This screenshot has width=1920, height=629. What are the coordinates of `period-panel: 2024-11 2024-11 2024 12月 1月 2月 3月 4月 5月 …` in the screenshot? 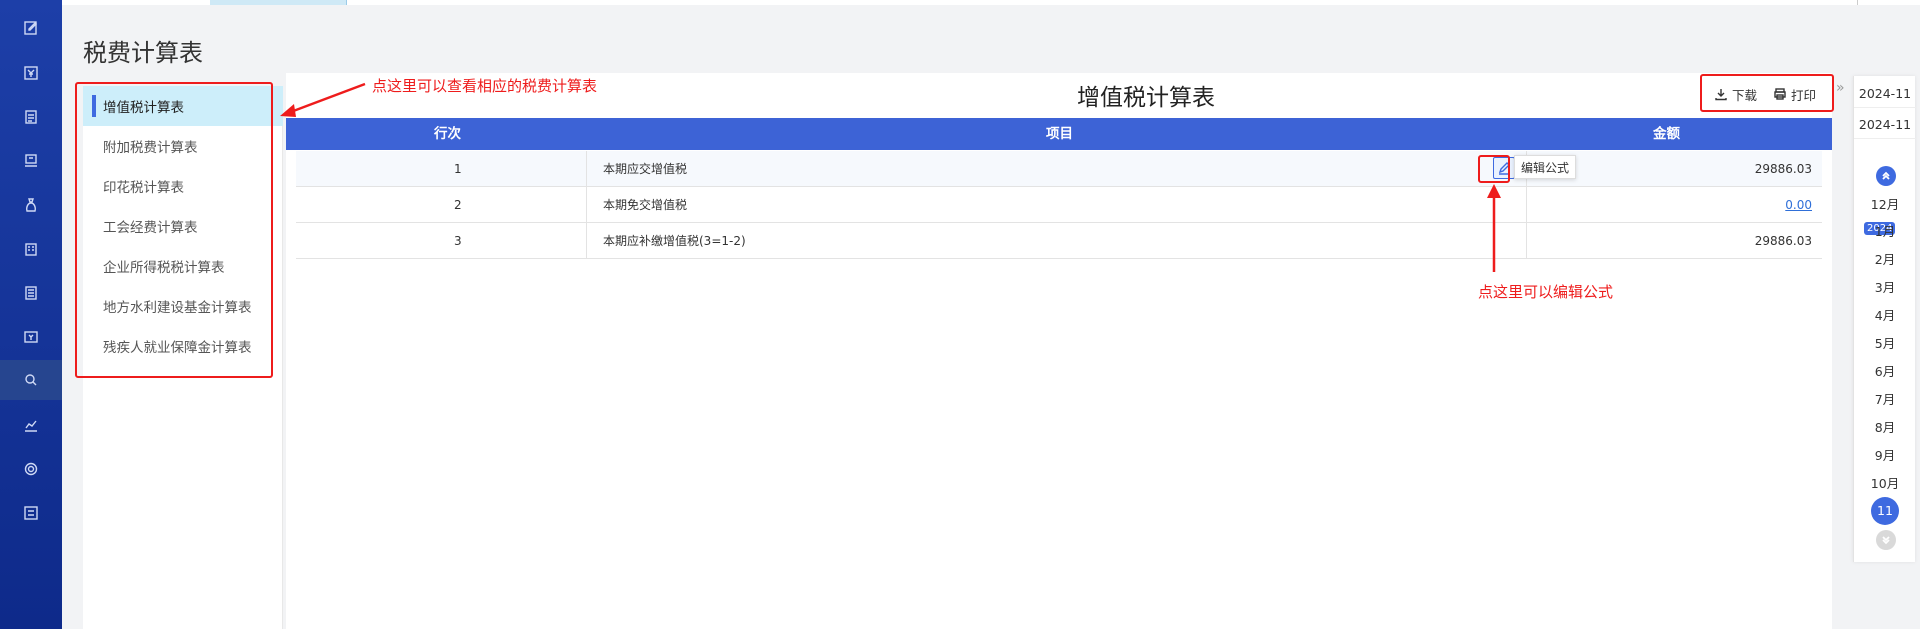 It's located at (1884, 319).